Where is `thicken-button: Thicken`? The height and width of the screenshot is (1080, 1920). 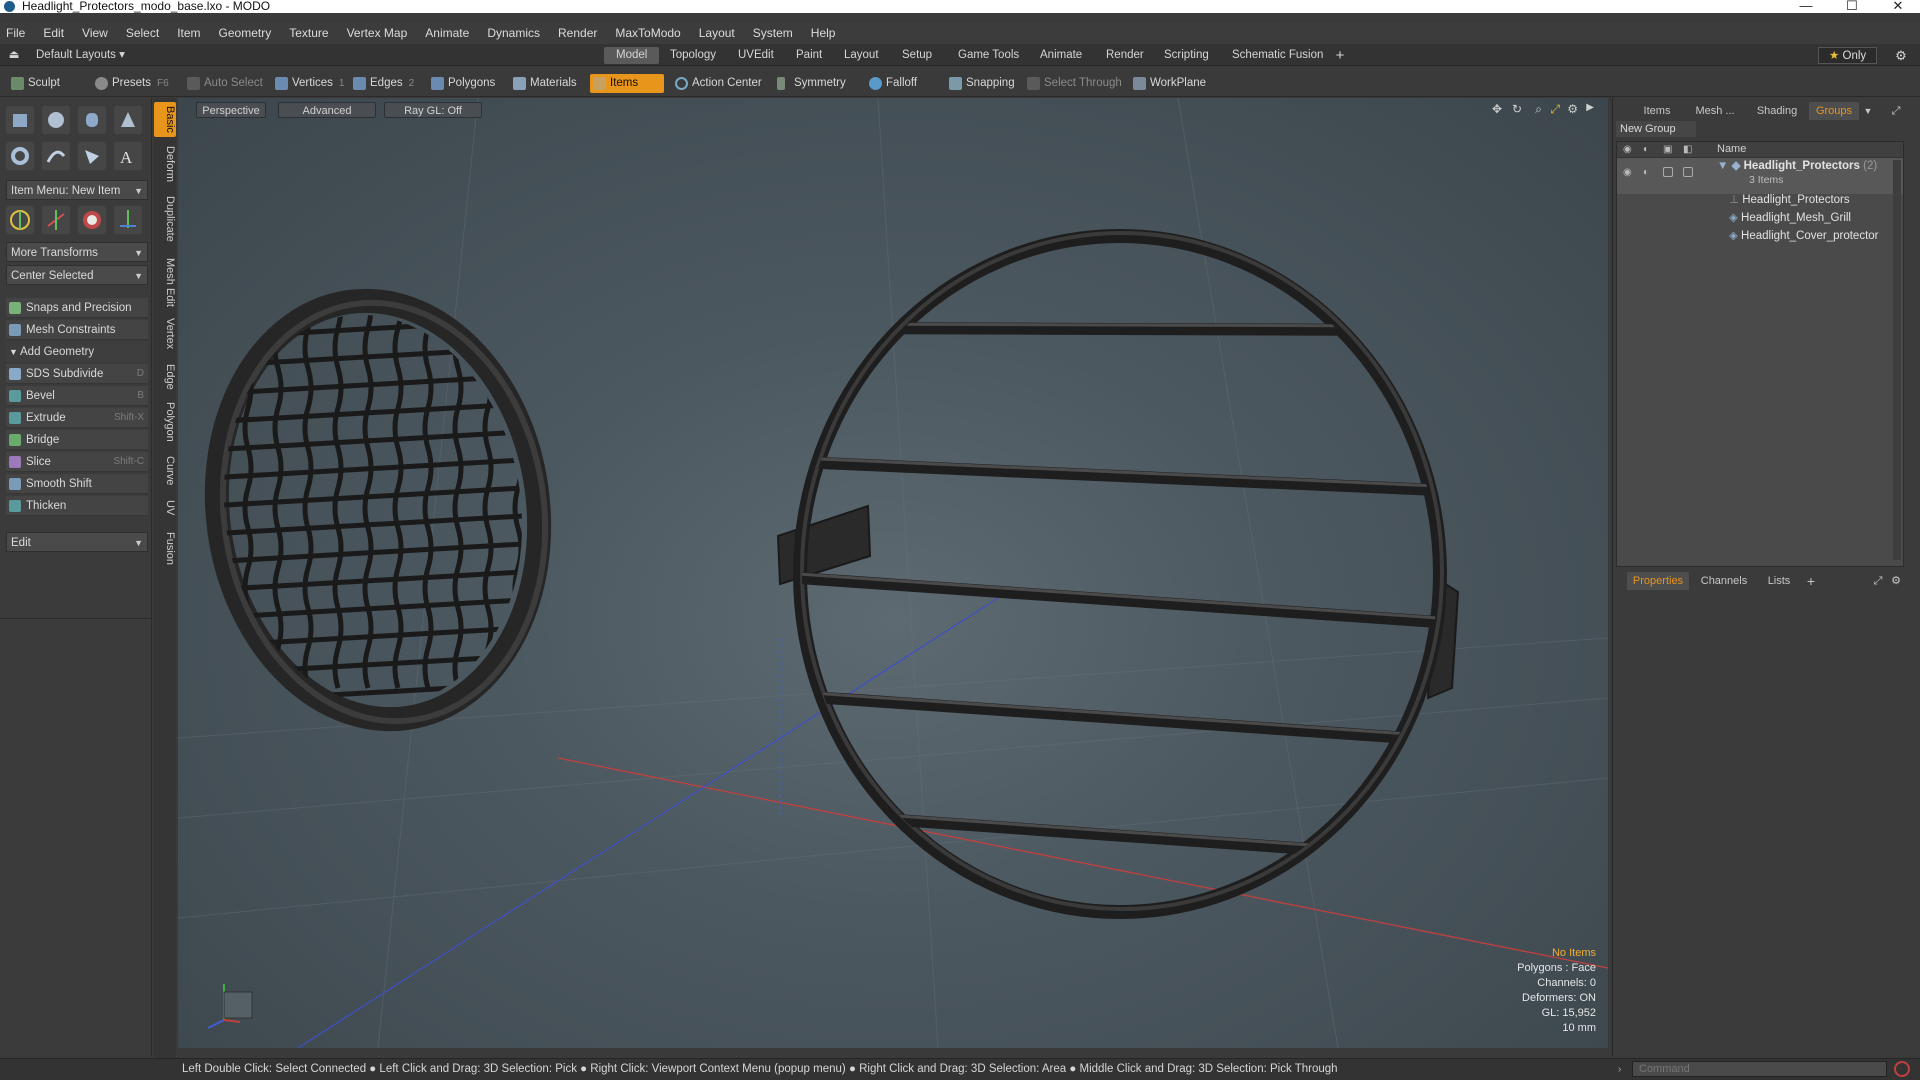 thicken-button: Thicken is located at coordinates (77, 506).